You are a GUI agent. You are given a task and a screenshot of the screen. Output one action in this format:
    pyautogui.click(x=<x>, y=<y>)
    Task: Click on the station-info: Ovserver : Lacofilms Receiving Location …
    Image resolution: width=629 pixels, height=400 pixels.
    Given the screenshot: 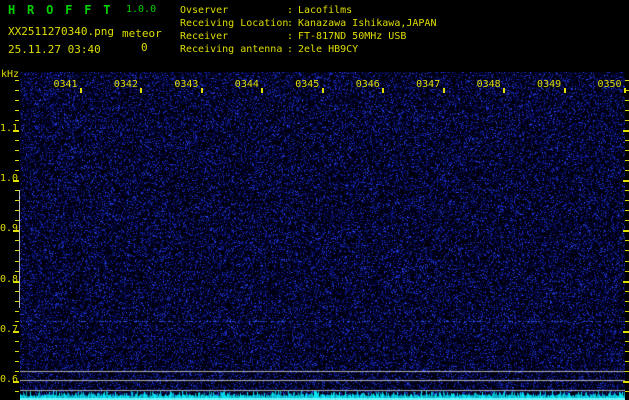 What is the action you would take?
    pyautogui.click(x=308, y=30)
    